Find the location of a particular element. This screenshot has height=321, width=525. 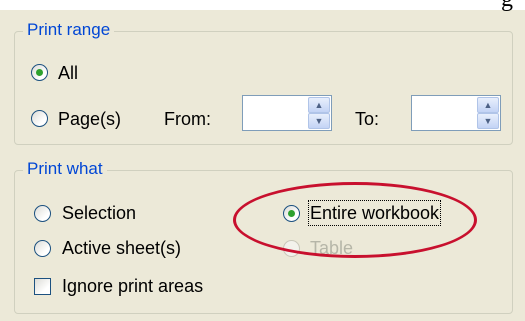

pages-label: Page(s) is located at coordinates (89, 119).